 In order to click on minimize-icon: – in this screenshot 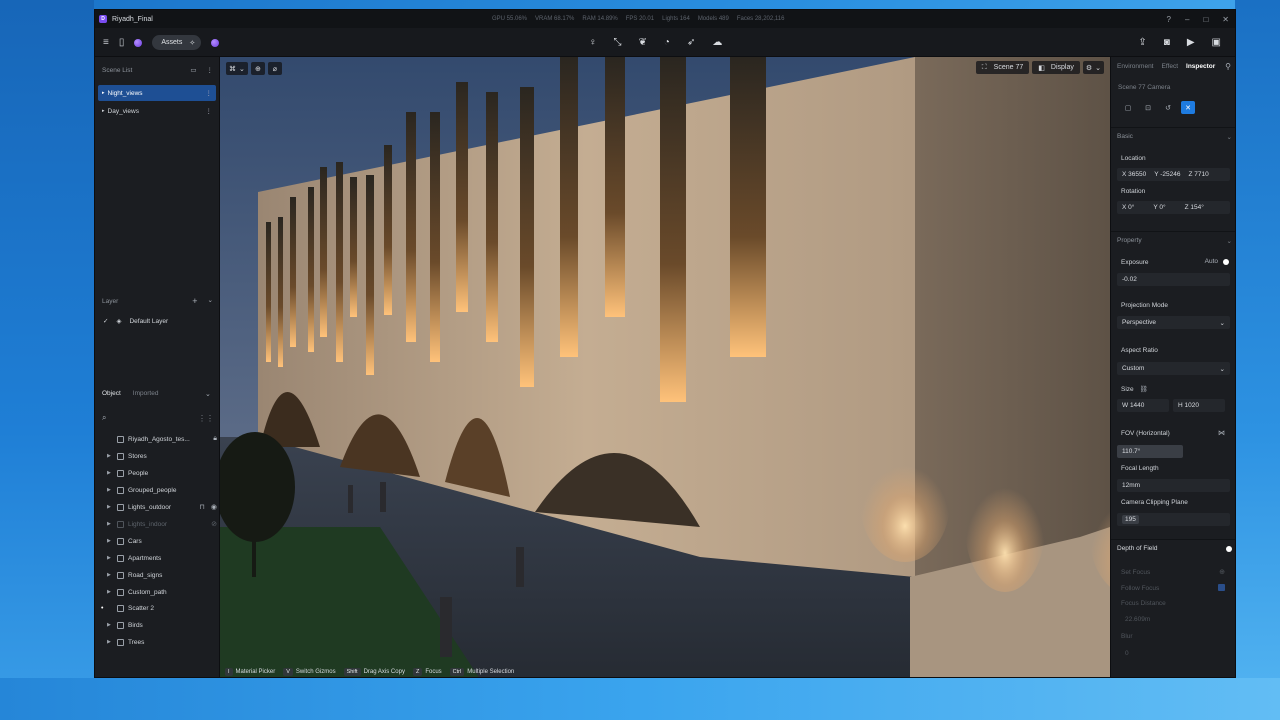, I will do `click(1187, 19)`.